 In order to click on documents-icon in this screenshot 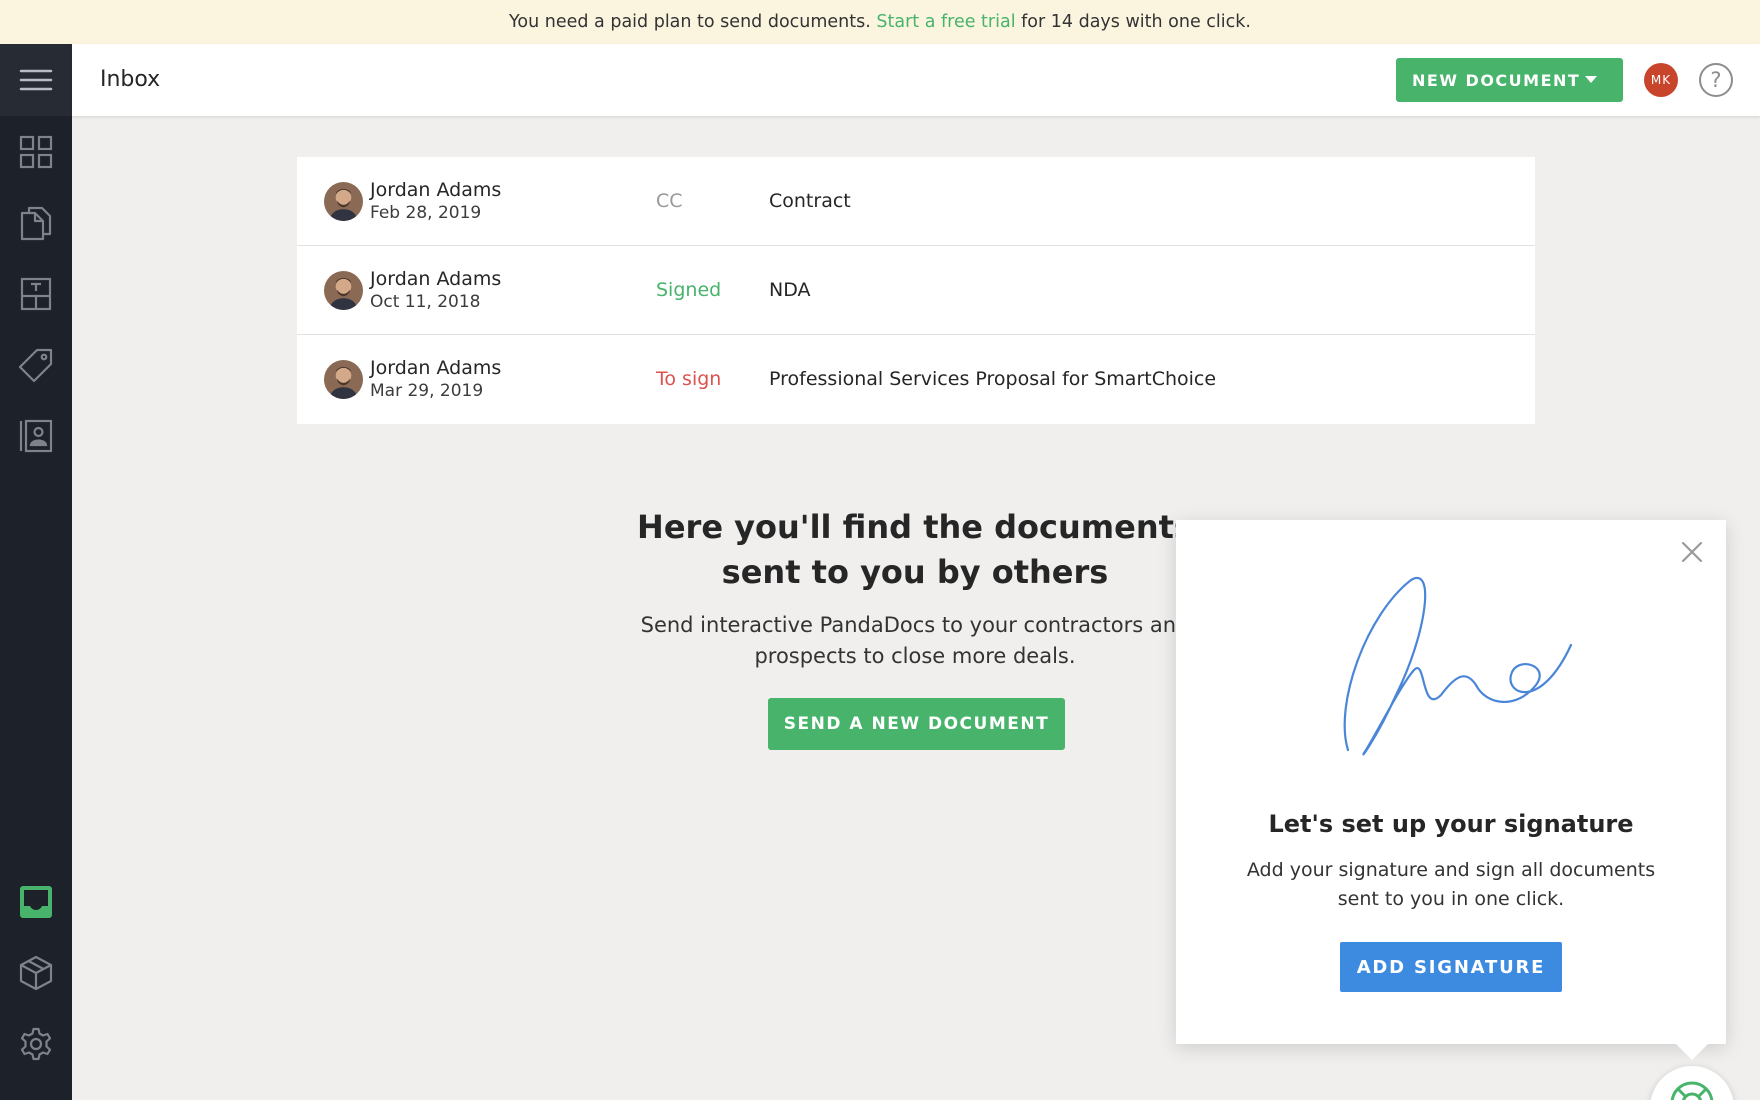, I will do `click(36, 223)`.